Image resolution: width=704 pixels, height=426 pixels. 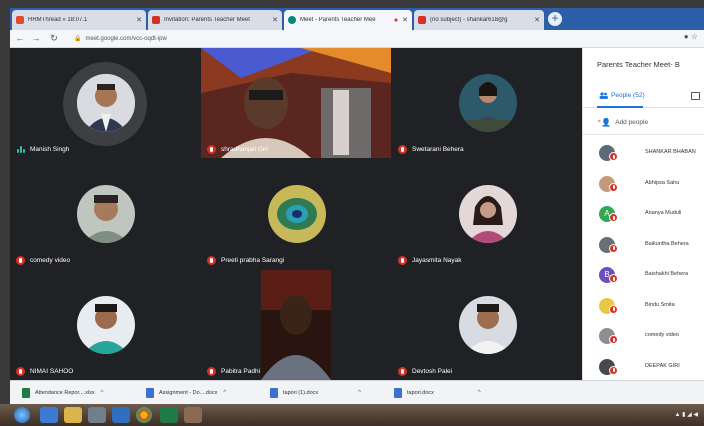 I want to click on participant-name: Swetarani Behera, so click(x=431, y=149).